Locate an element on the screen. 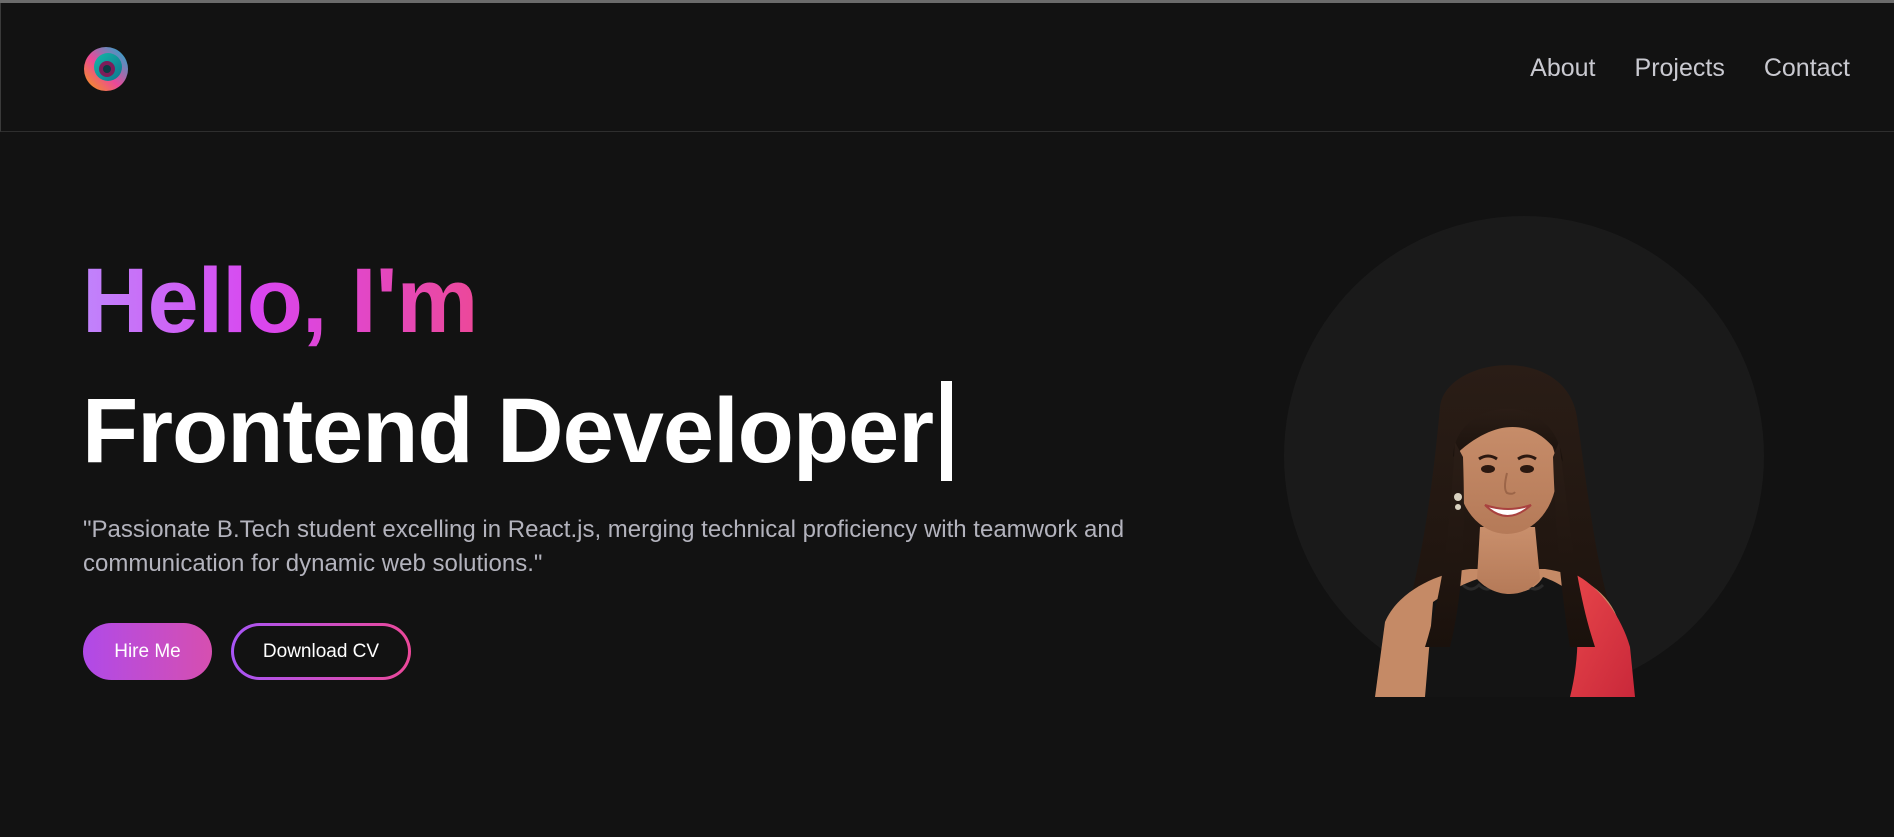 This screenshot has height=837, width=1894. logo-icon is located at coordinates (106, 69).